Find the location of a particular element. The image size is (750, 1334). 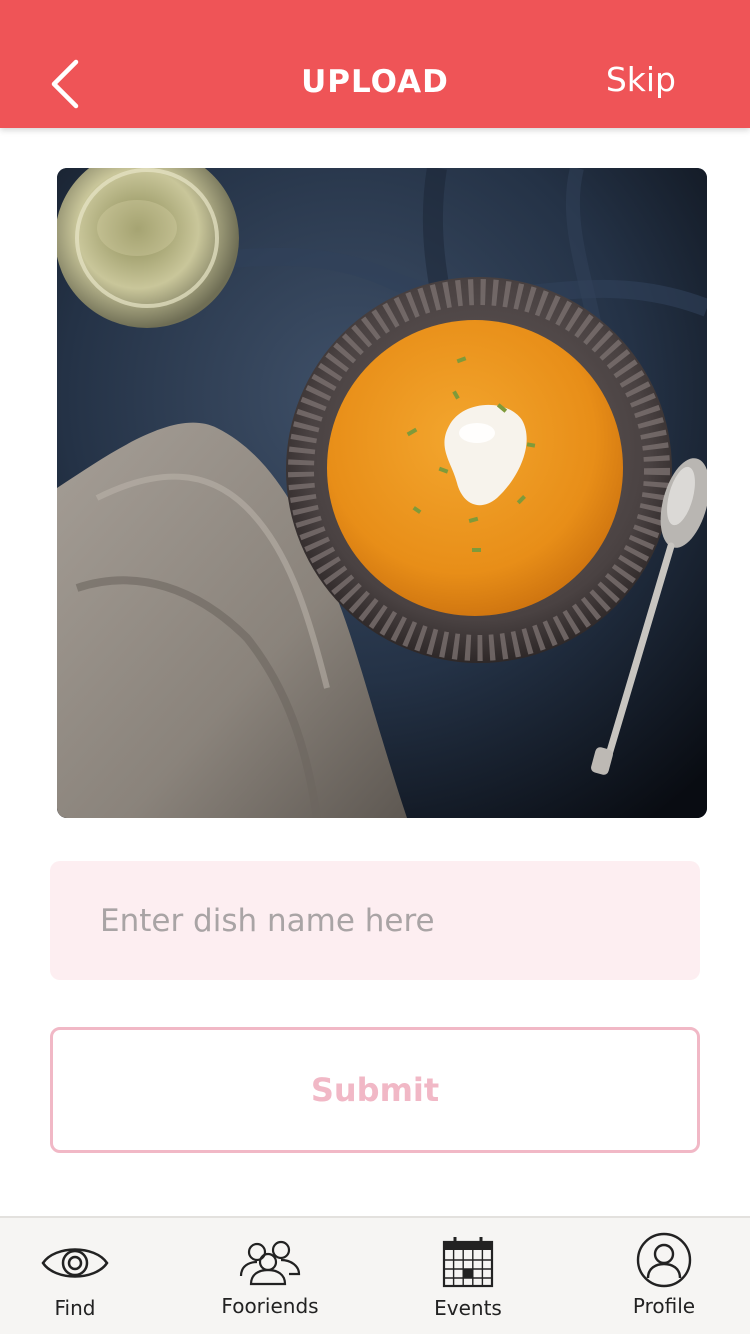

skip-button: Skip is located at coordinates (641, 80).